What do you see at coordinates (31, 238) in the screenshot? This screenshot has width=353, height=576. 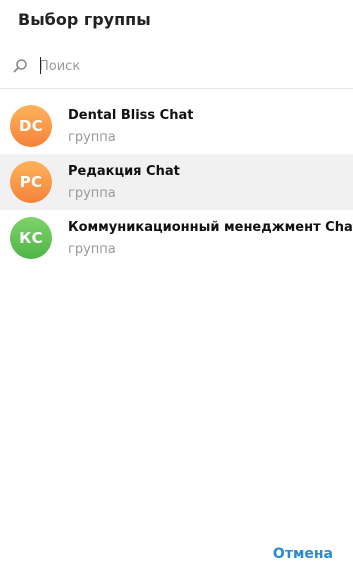 I see `avatar: КС` at bounding box center [31, 238].